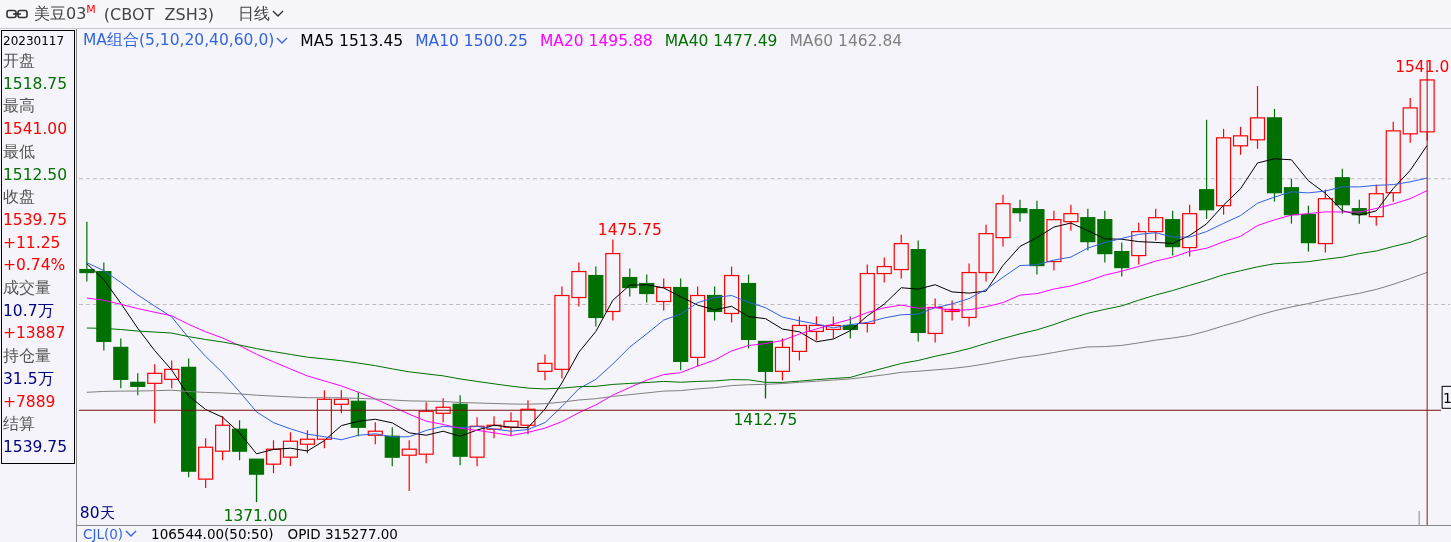 This screenshot has width=1451, height=542. I want to click on field-value: 10.7万, so click(29, 311).